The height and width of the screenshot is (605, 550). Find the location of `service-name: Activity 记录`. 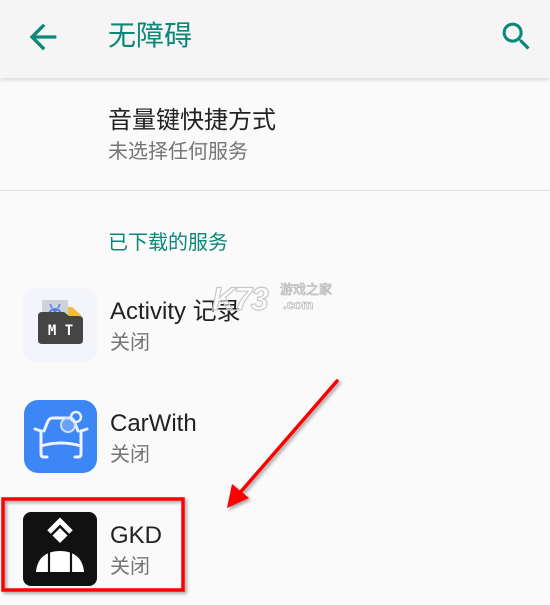

service-name: Activity 记录 is located at coordinates (175, 311).